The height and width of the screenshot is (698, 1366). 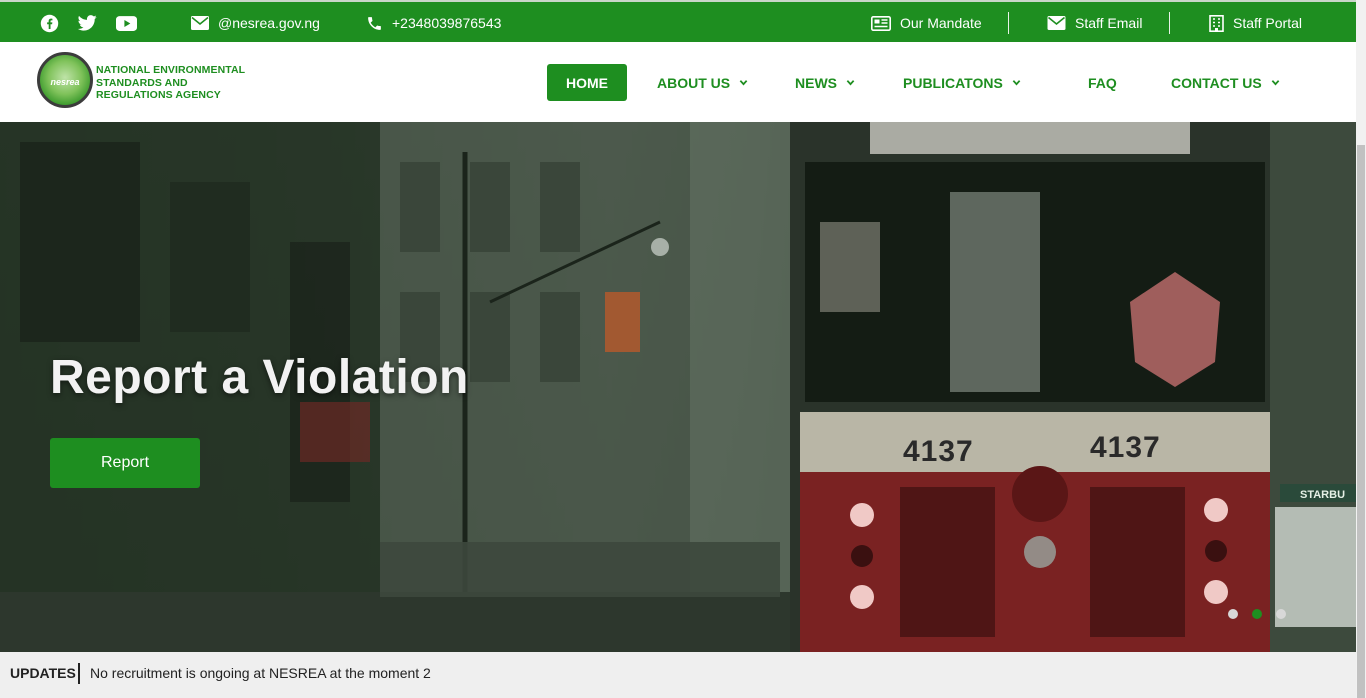 I want to click on staff-portal-label: Staff Portal, so click(x=1268, y=23).